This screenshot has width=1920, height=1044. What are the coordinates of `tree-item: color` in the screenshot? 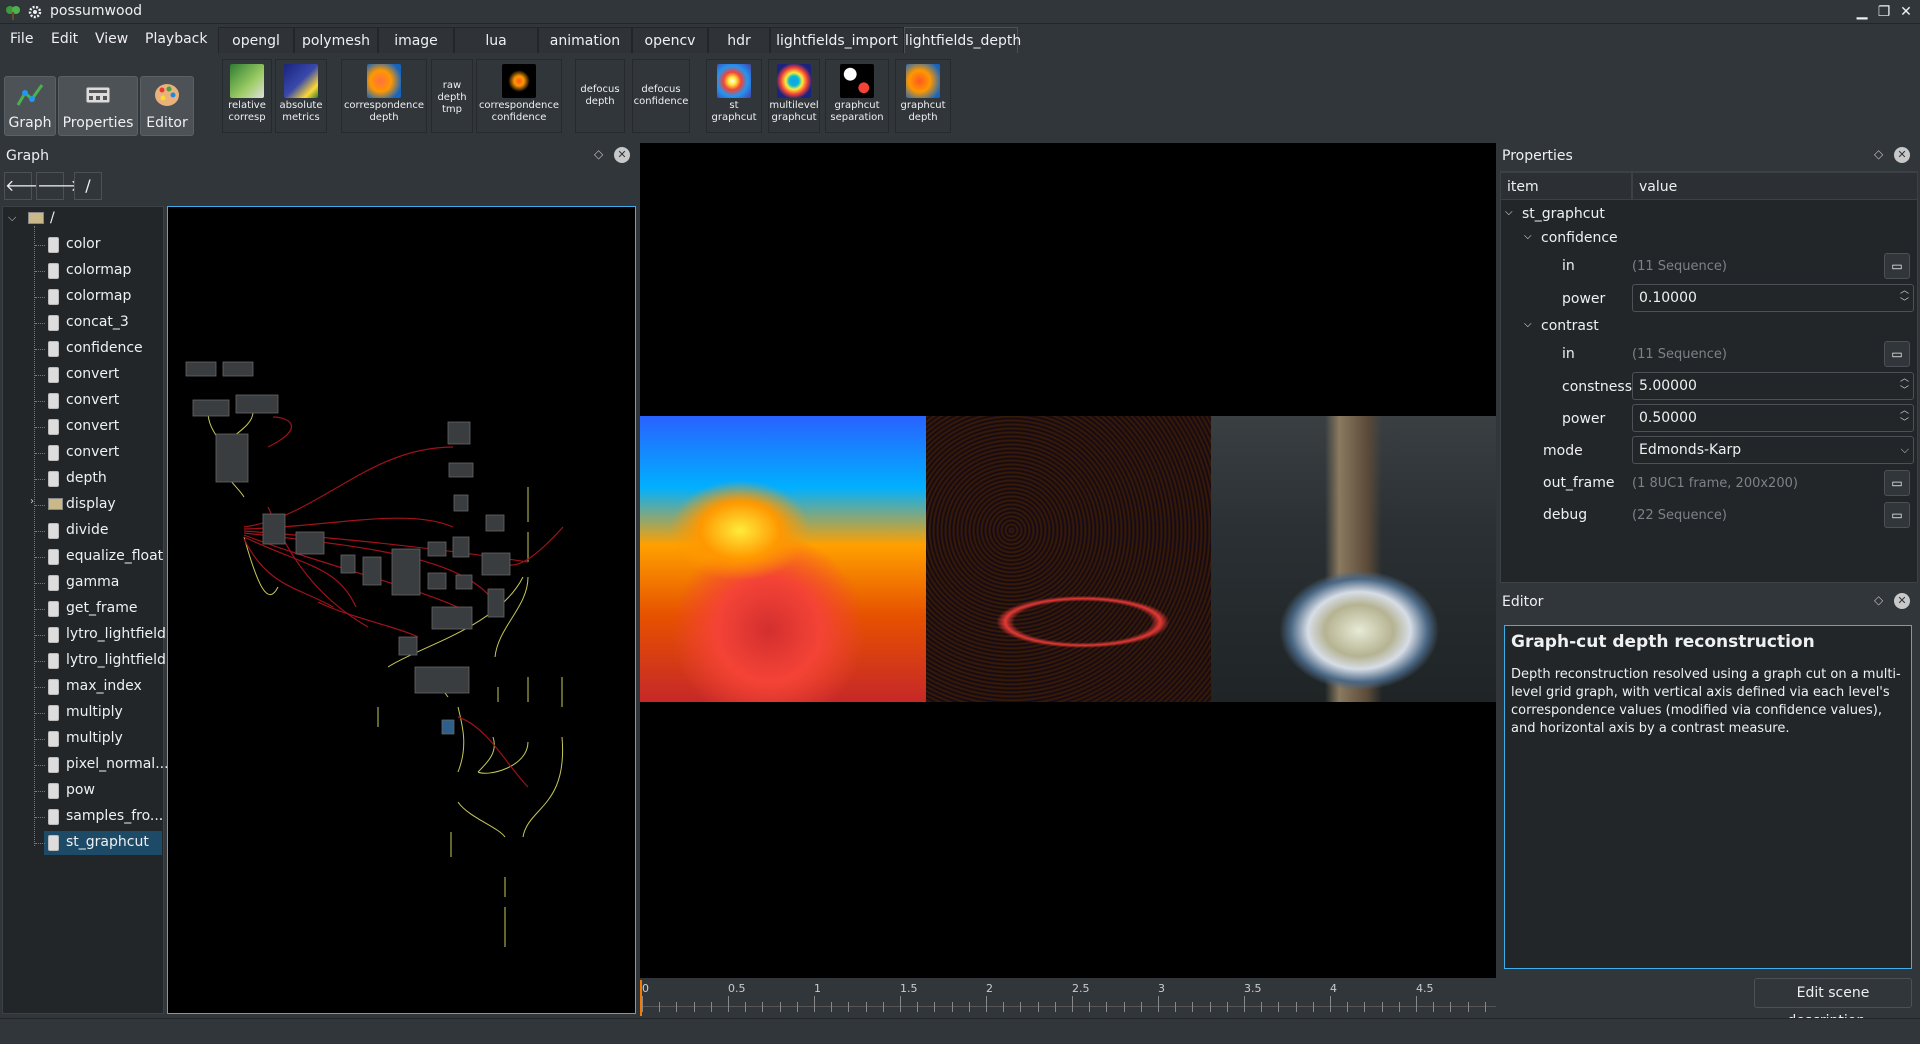 It's located at (83, 244).